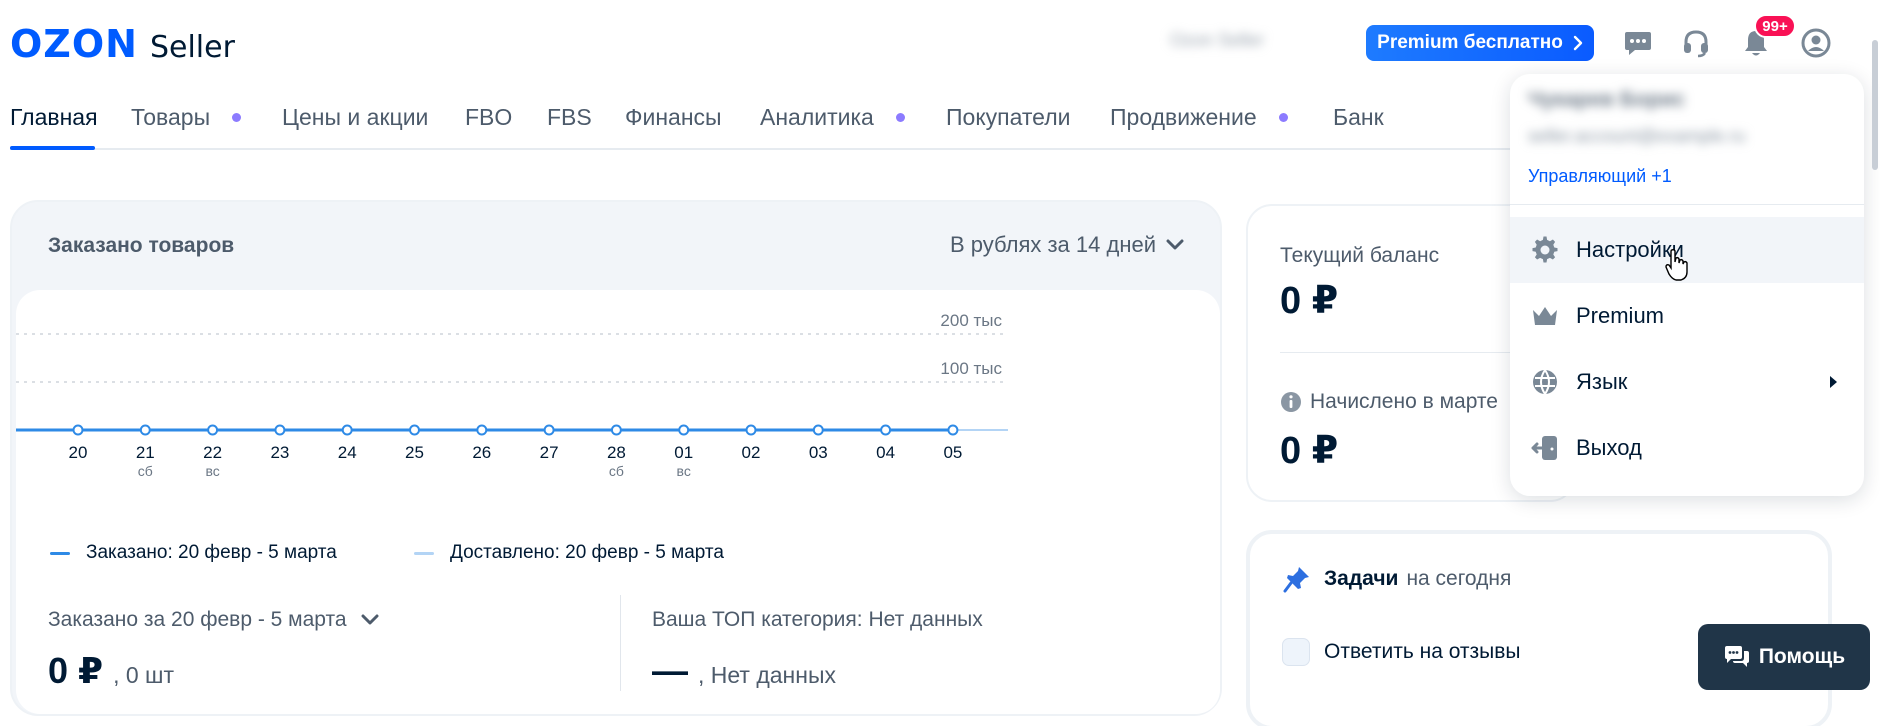 This screenshot has height=726, width=1880. What do you see at coordinates (481, 452) in the screenshot?
I see `x-tick-label: 26` at bounding box center [481, 452].